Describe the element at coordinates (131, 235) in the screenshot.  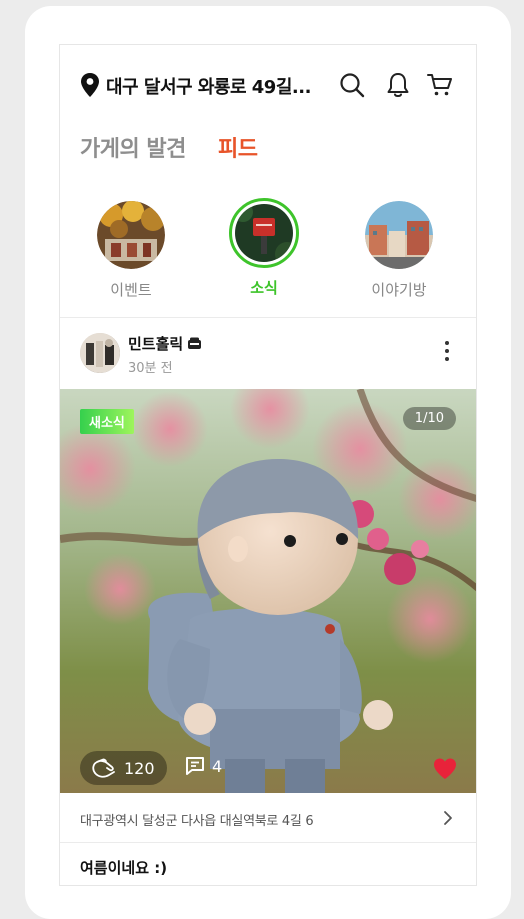
I see `story-events-thumbnail` at that location.